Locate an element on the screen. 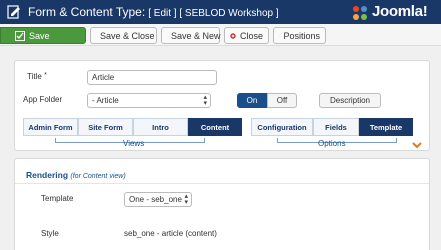 This screenshot has width=441, height=250. toggle-off-button: Off is located at coordinates (282, 100).